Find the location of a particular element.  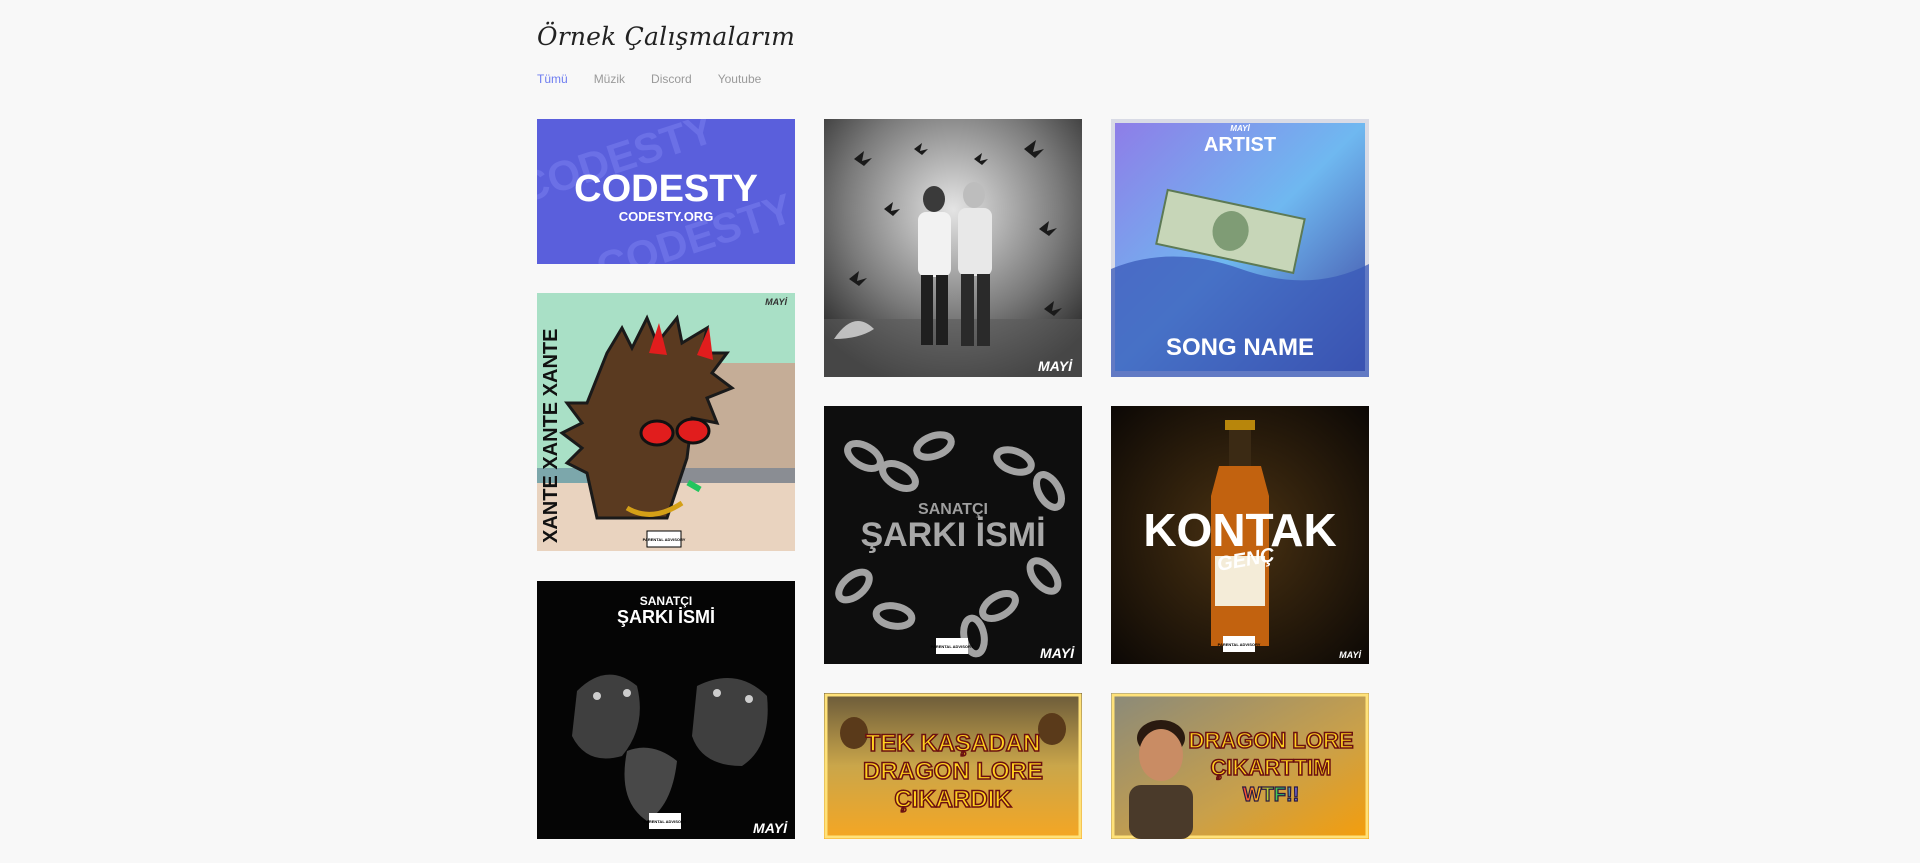

filter-all: Tümü is located at coordinates (552, 79).